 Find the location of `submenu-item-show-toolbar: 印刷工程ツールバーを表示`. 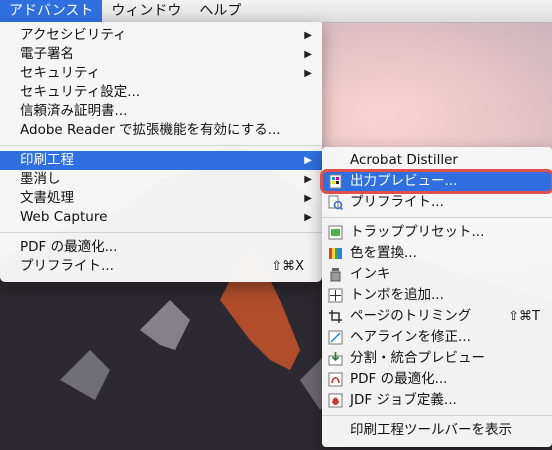

submenu-item-show-toolbar: 印刷工程ツールバーを表示 is located at coordinates (437, 430).